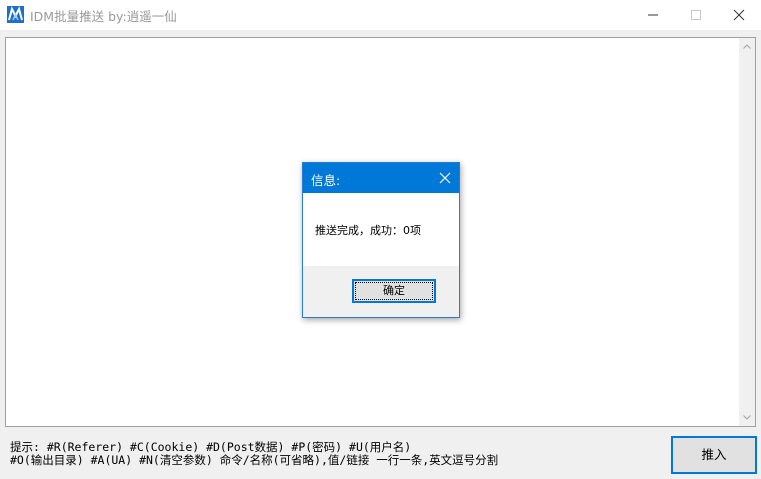  What do you see at coordinates (103, 16) in the screenshot?
I see `window-title: IDM批量推送 by:逍遥一仙` at bounding box center [103, 16].